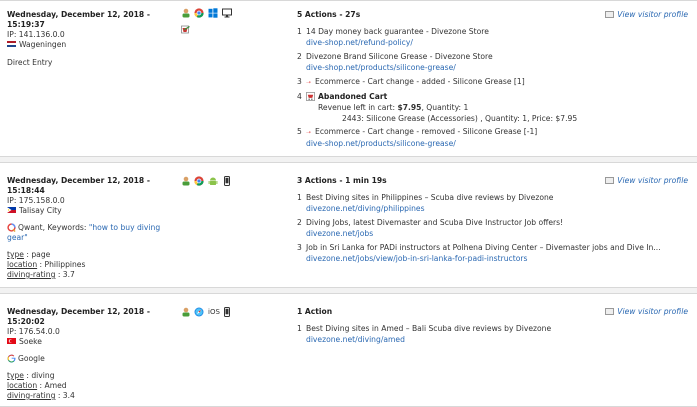  Describe the element at coordinates (11, 227) in the screenshot. I see `qwant-icon` at that location.